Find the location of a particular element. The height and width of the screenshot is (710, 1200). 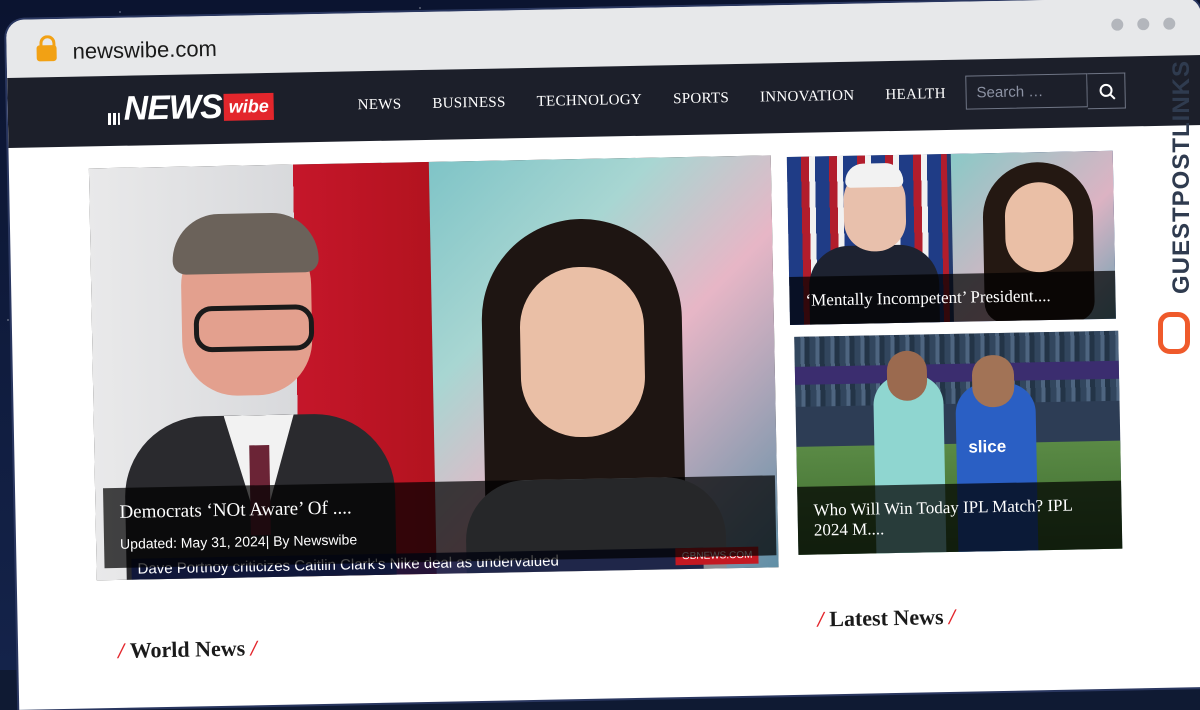

search-button is located at coordinates (1106, 91).